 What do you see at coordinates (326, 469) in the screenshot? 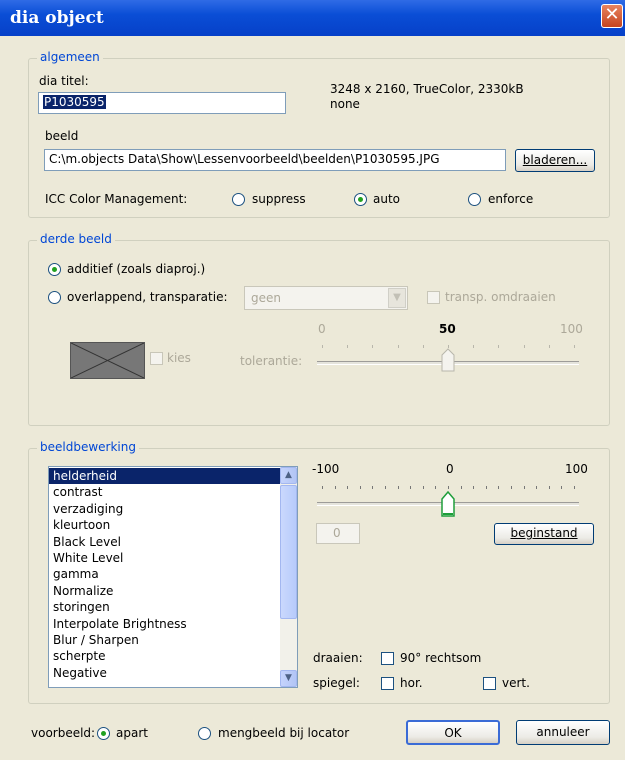
I see `edit-scale-min: -100` at bounding box center [326, 469].